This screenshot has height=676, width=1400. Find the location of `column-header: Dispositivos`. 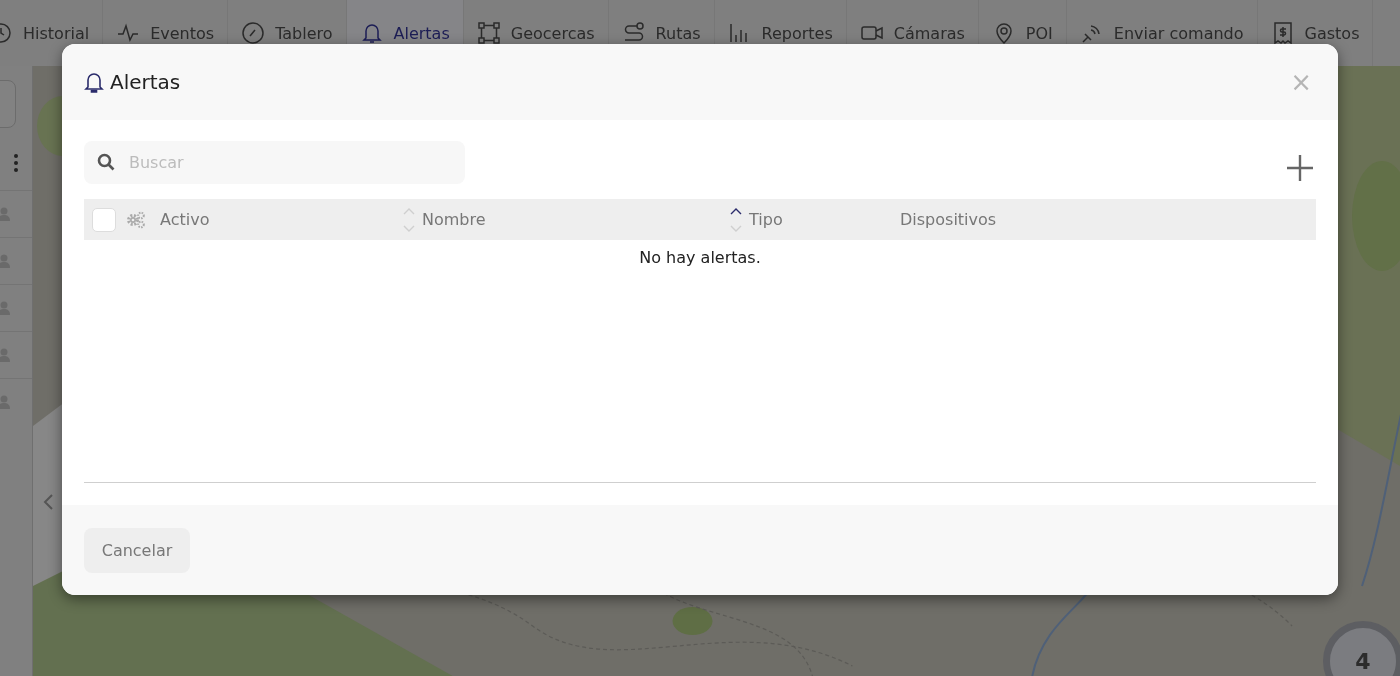

column-header: Dispositivos is located at coordinates (948, 219).